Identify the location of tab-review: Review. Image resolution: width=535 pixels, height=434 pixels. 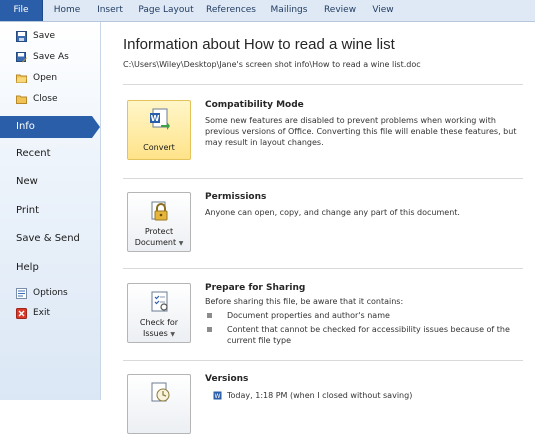
(340, 10).